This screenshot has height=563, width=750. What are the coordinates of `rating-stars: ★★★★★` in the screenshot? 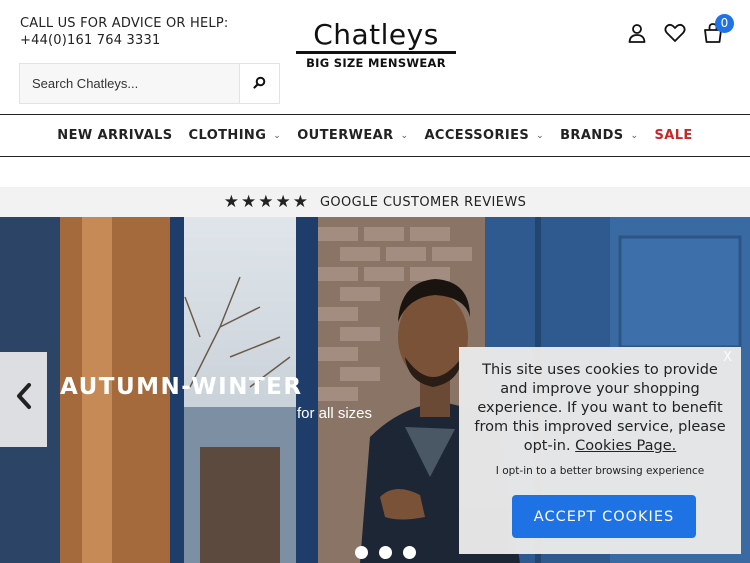 It's located at (266, 202).